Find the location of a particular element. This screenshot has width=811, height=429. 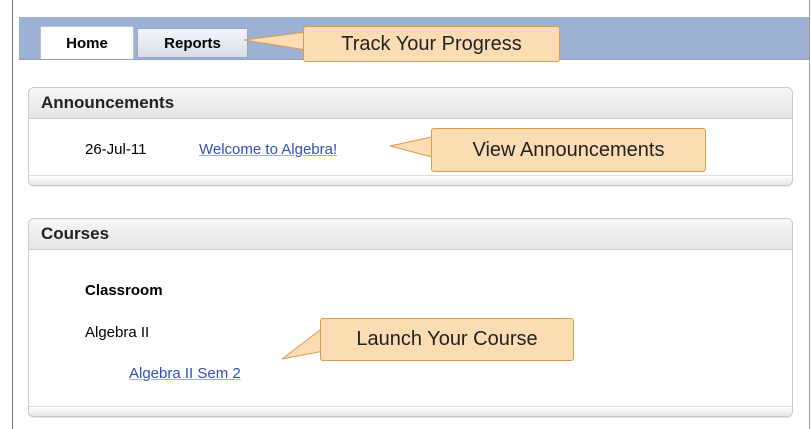

callout-announcements-text: View Announcements is located at coordinates (568, 149).